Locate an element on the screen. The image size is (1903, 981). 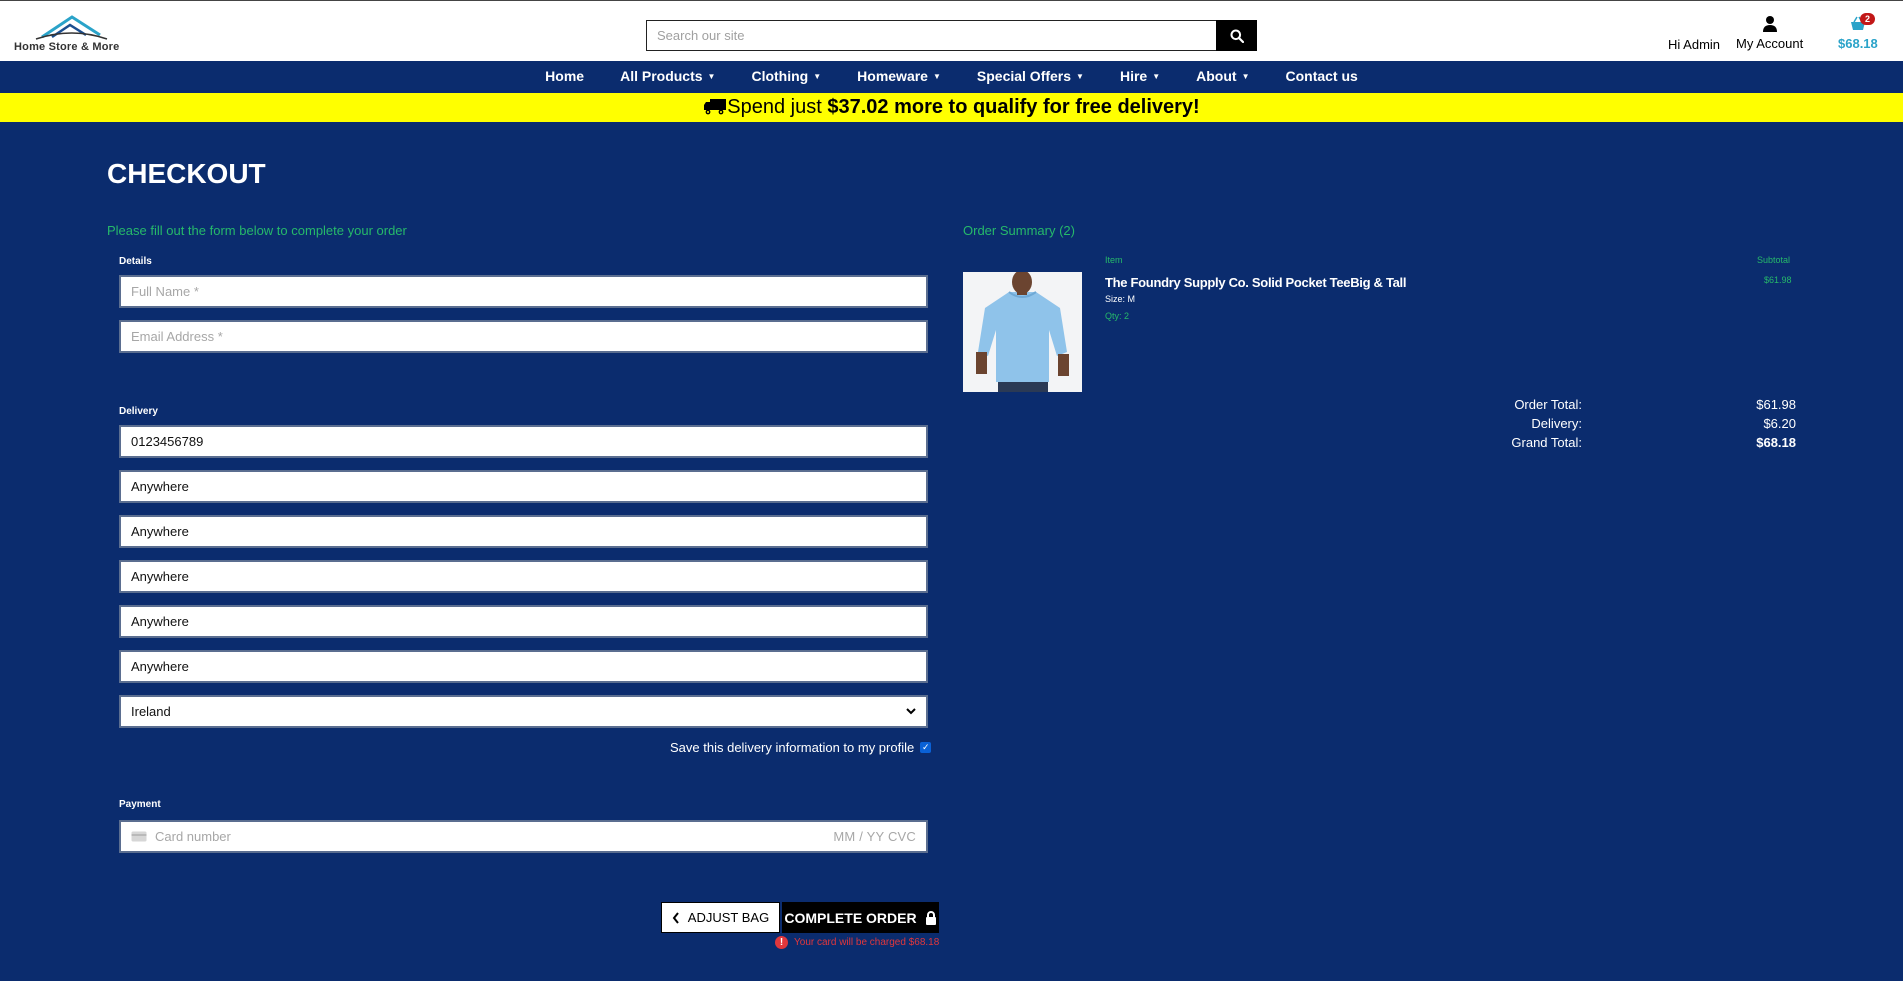
order-total-label: Order Total: is located at coordinates (1548, 404).